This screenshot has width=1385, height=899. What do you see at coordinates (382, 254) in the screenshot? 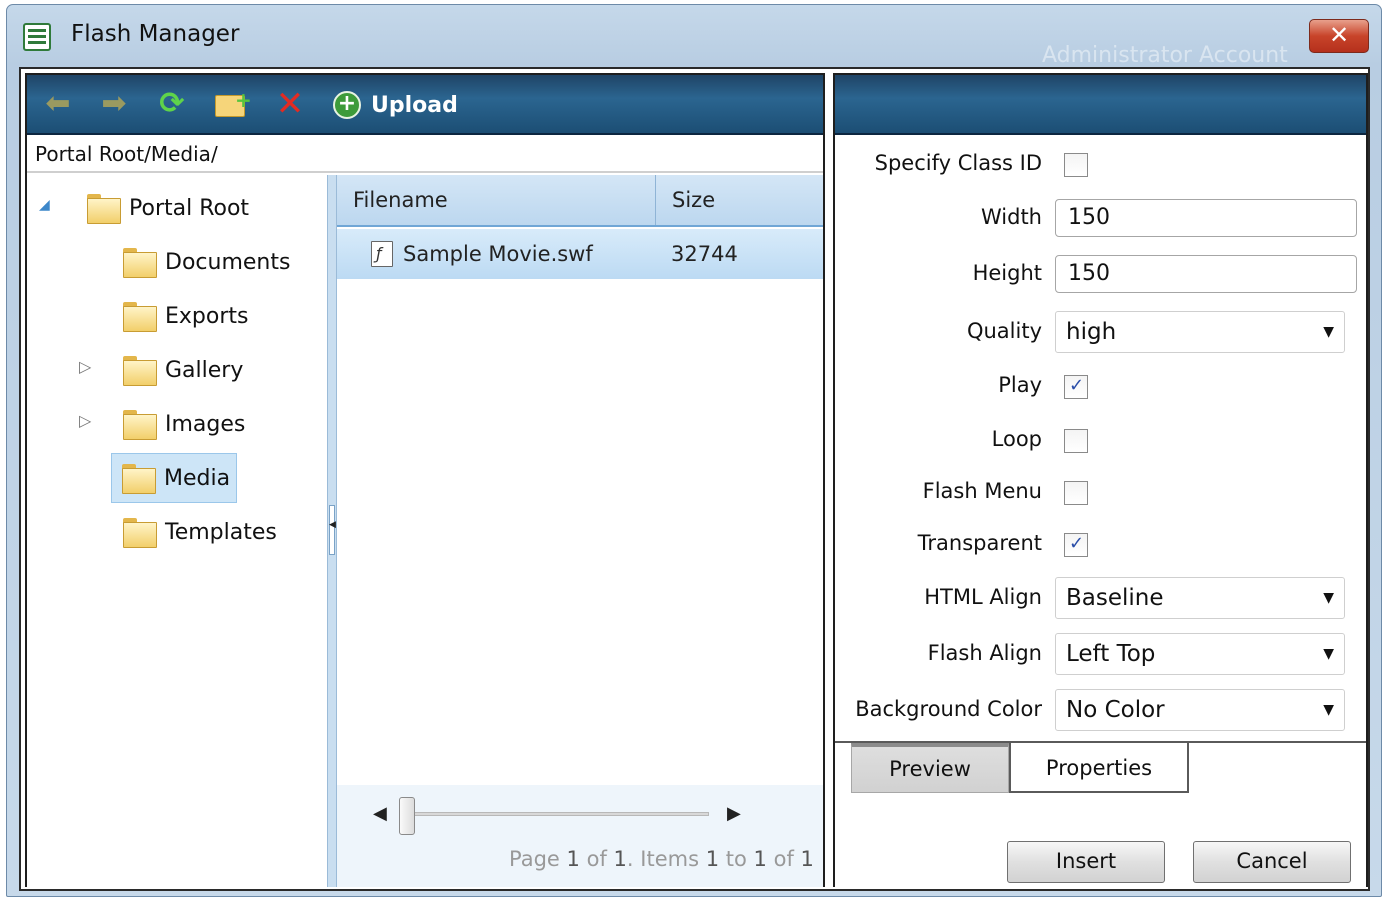
I see `flash-file-icon` at bounding box center [382, 254].